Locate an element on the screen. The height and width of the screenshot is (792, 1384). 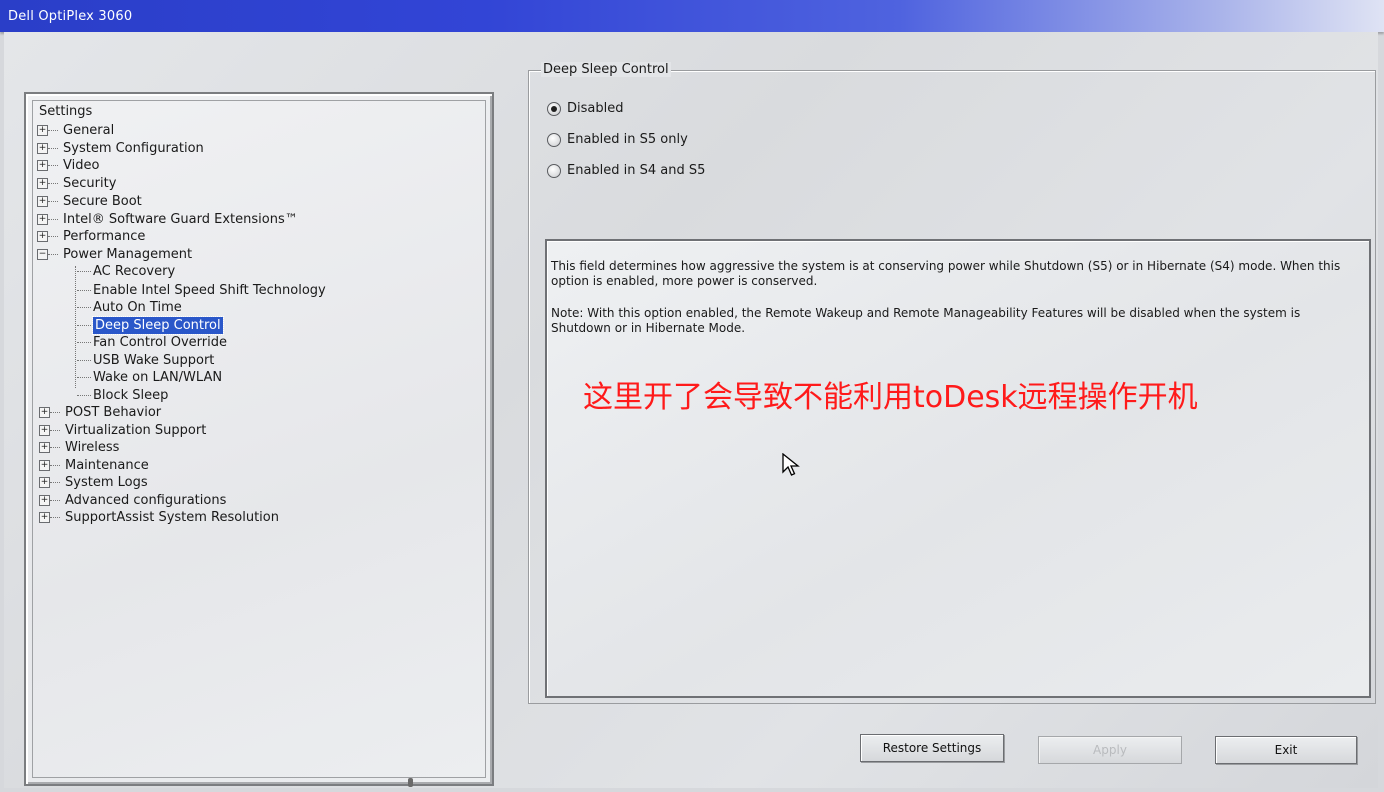
window-title: Dell OptiPlex 3060 is located at coordinates (70, 16).